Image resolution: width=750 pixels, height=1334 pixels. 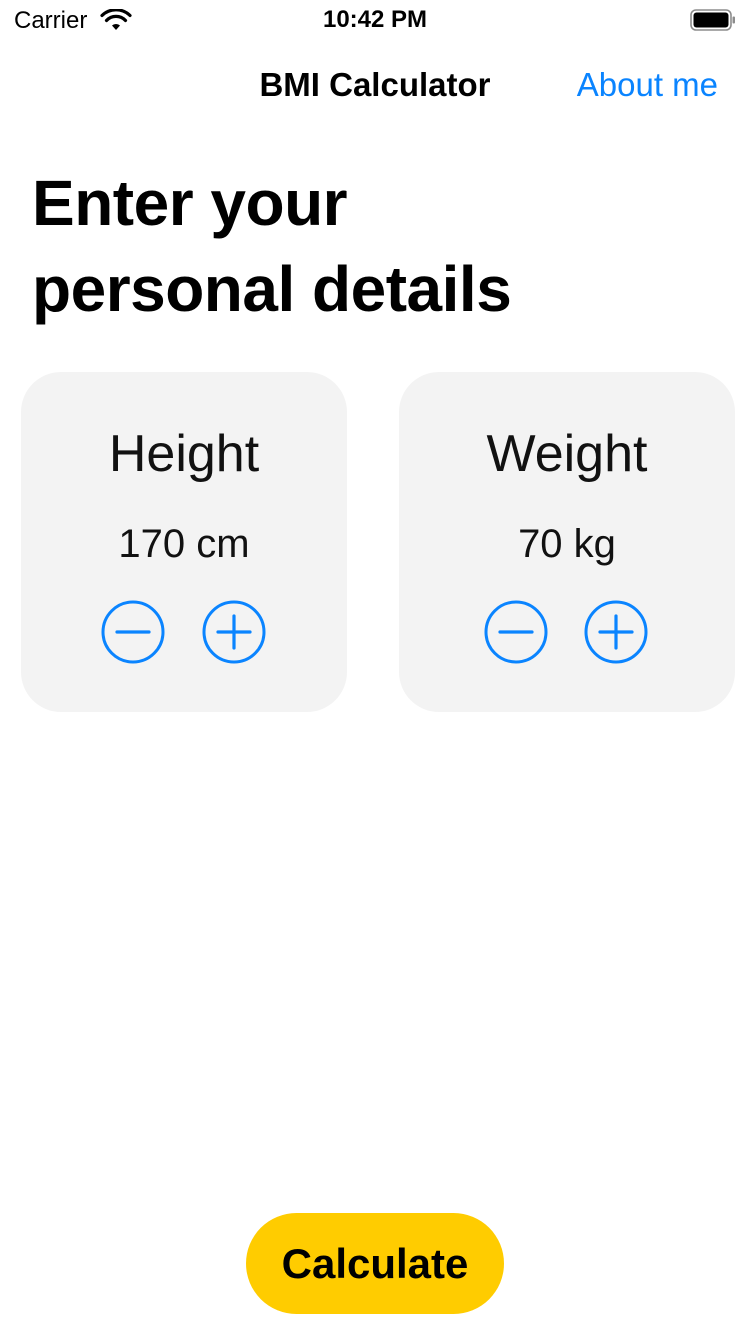 I want to click on height-value: 170 cm, so click(x=184, y=544).